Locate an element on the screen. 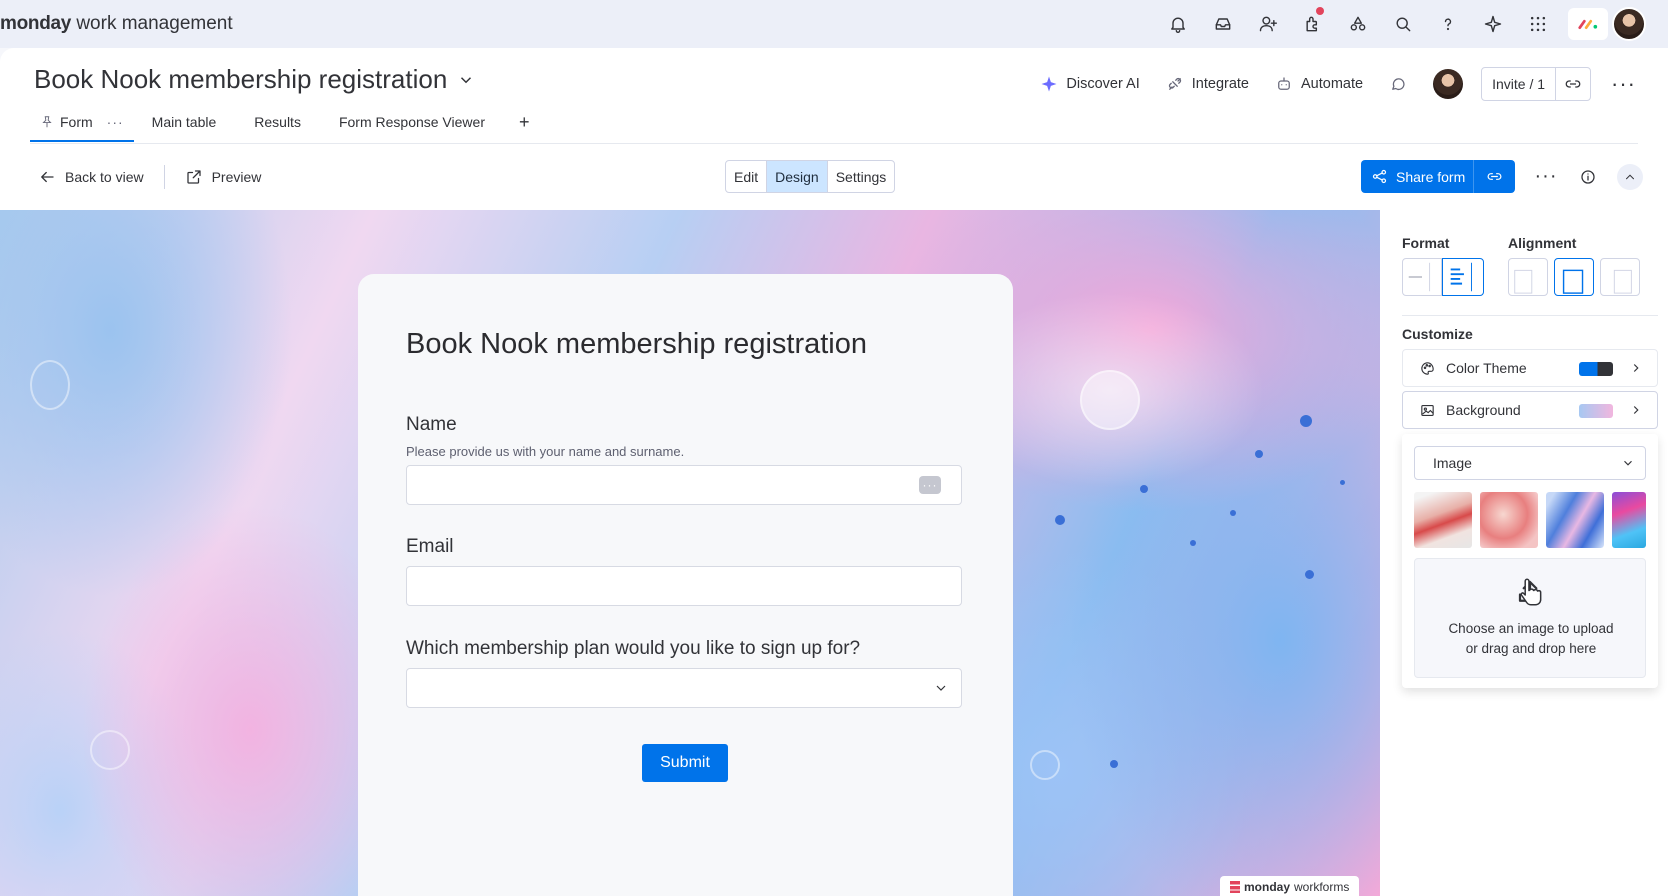 The height and width of the screenshot is (896, 1668). comments-button is located at coordinates (1398, 84).